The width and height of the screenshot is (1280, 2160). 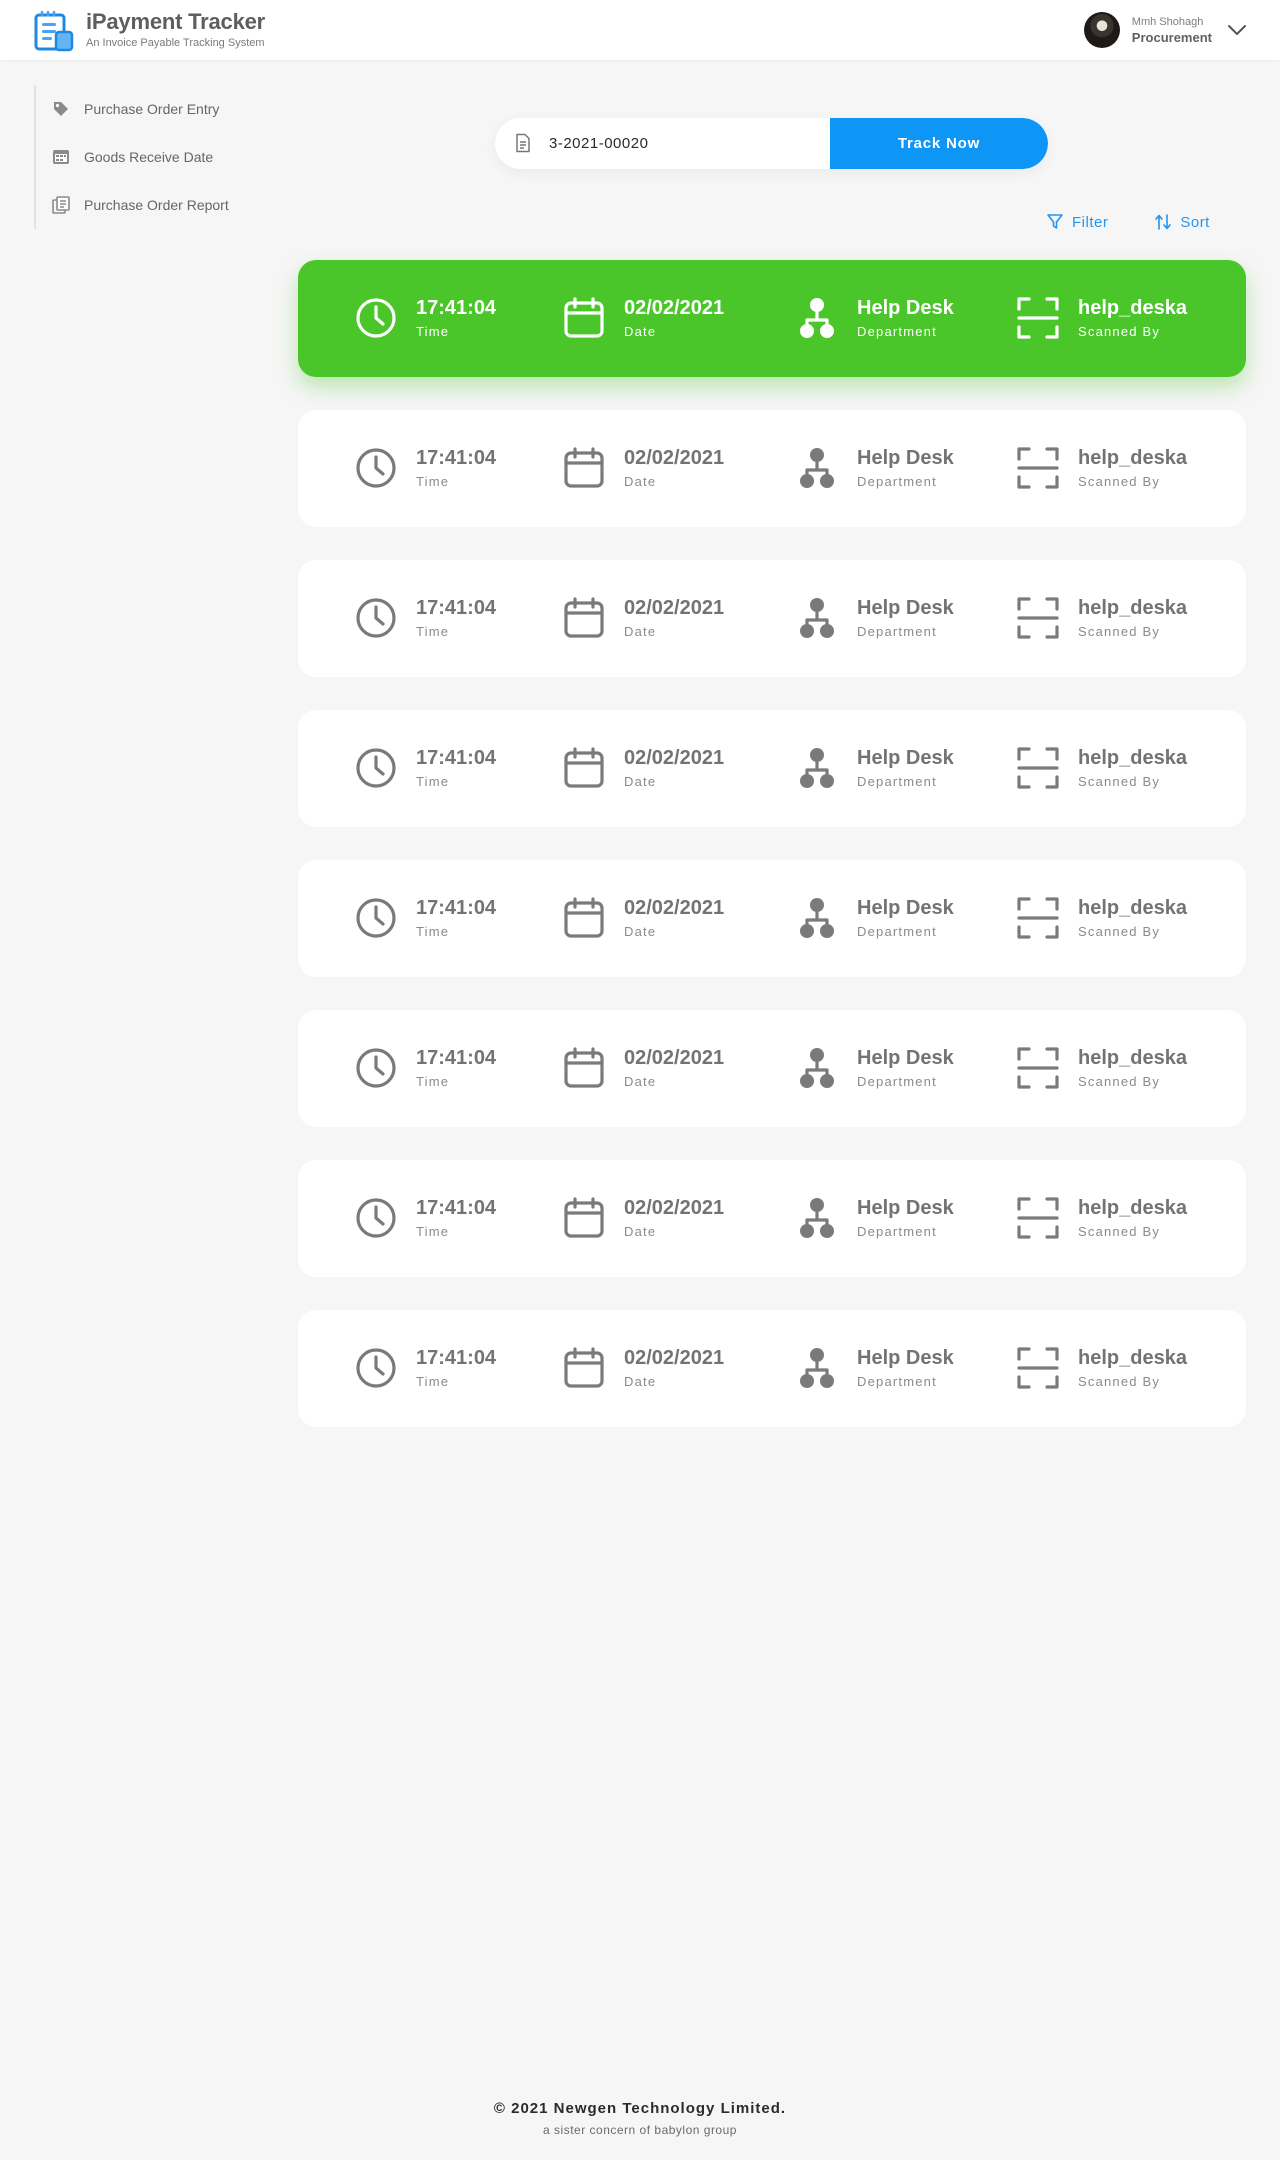 I want to click on filter-label: Filter, so click(x=1090, y=222).